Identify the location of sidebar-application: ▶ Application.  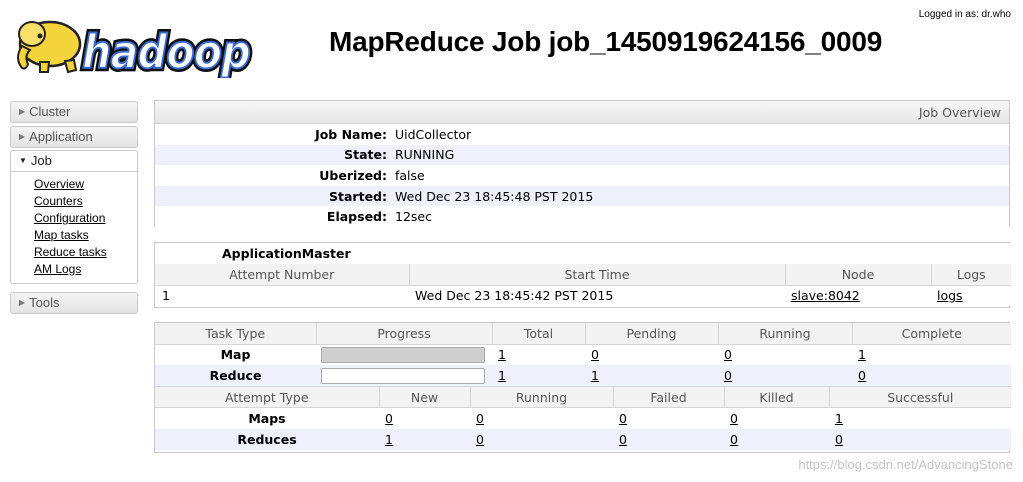
(74, 137).